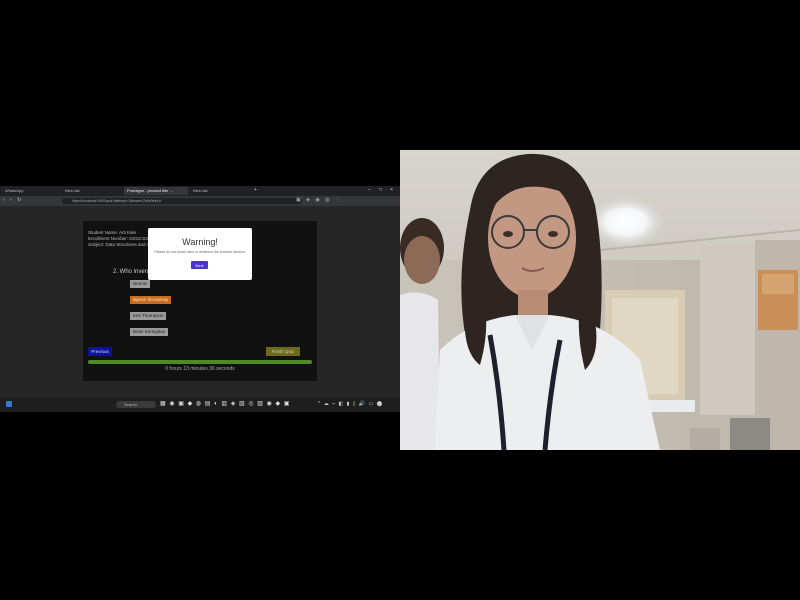 This screenshot has width=800, height=600. I want to click on answer-option: Ken Thompson, so click(148, 316).